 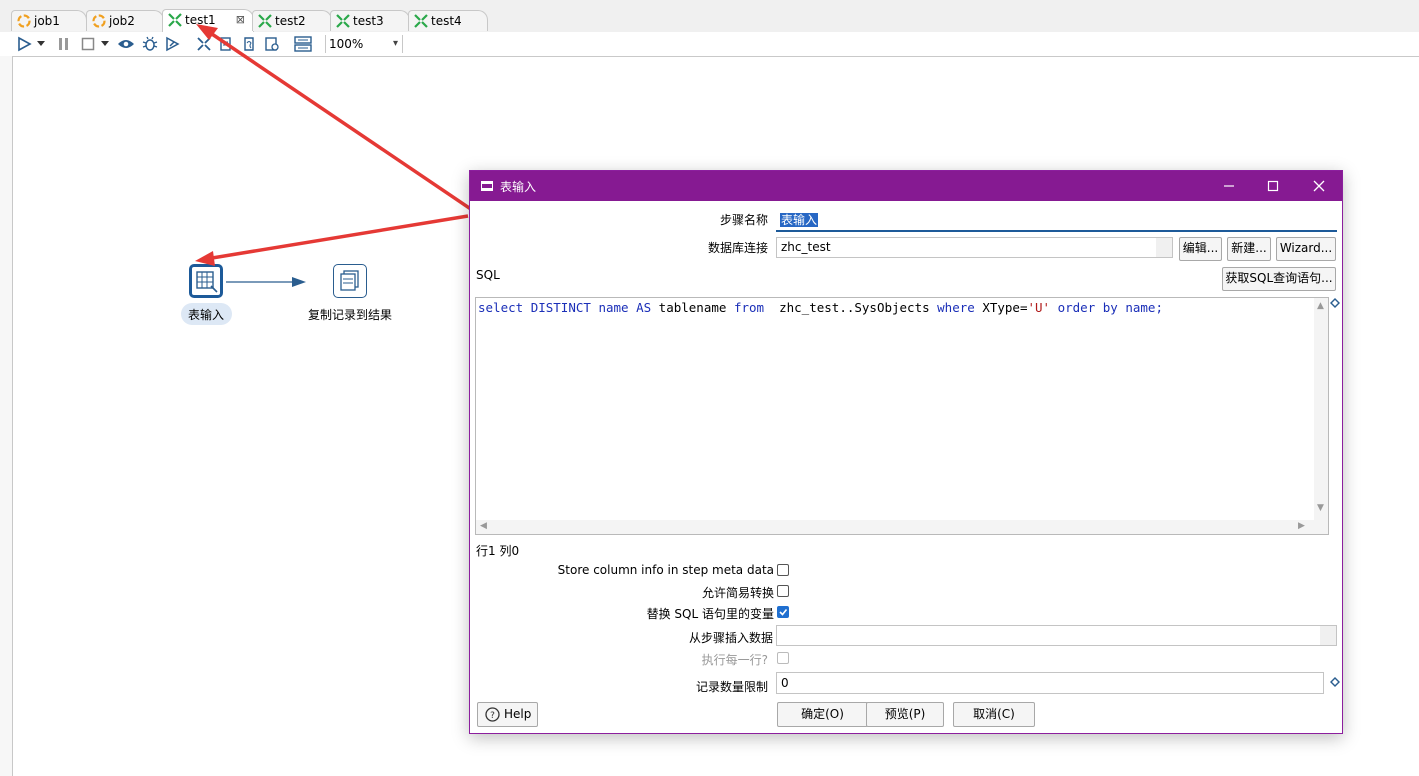 What do you see at coordinates (730, 638) in the screenshot?
I see `insert-from-step-label: 从步骤插入数据` at bounding box center [730, 638].